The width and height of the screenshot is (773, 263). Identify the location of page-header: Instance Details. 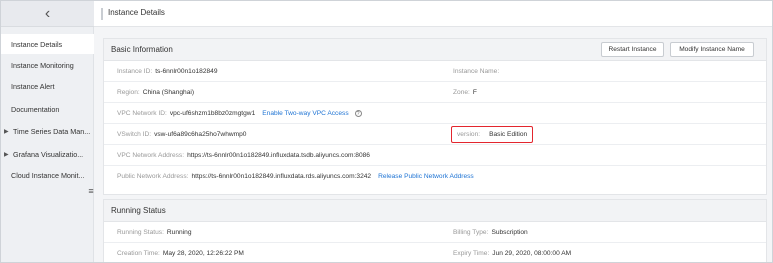
(433, 14).